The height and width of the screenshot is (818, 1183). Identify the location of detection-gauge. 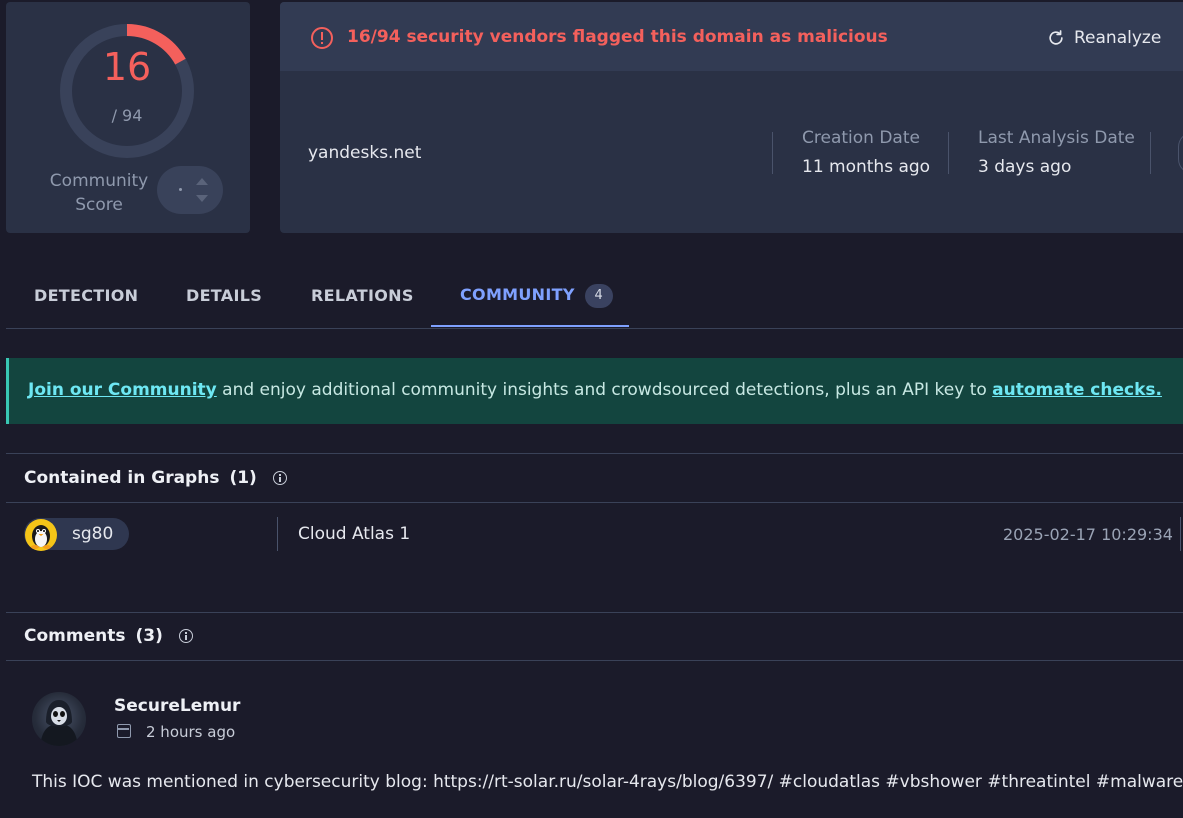
(127, 91).